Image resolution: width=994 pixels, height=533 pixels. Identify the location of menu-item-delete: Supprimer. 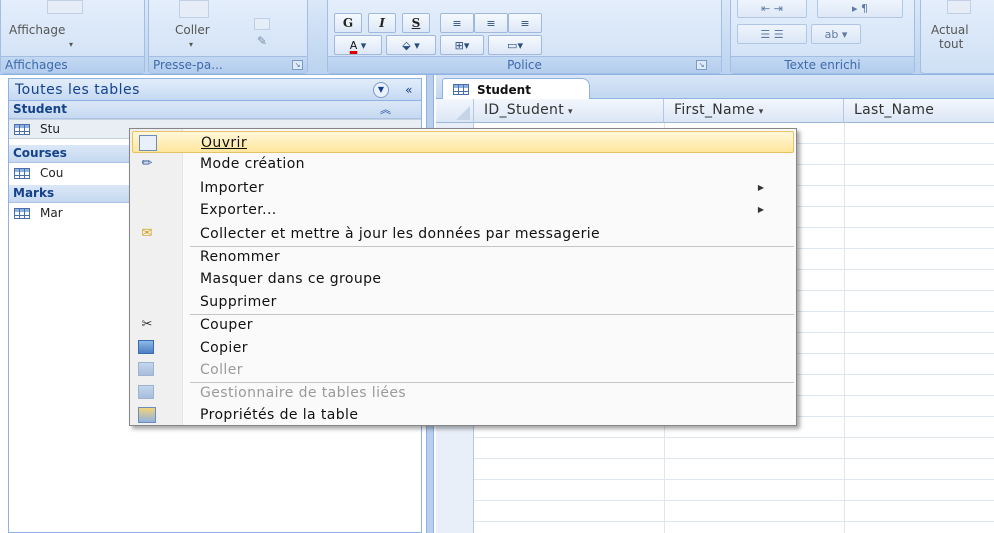
(463, 302).